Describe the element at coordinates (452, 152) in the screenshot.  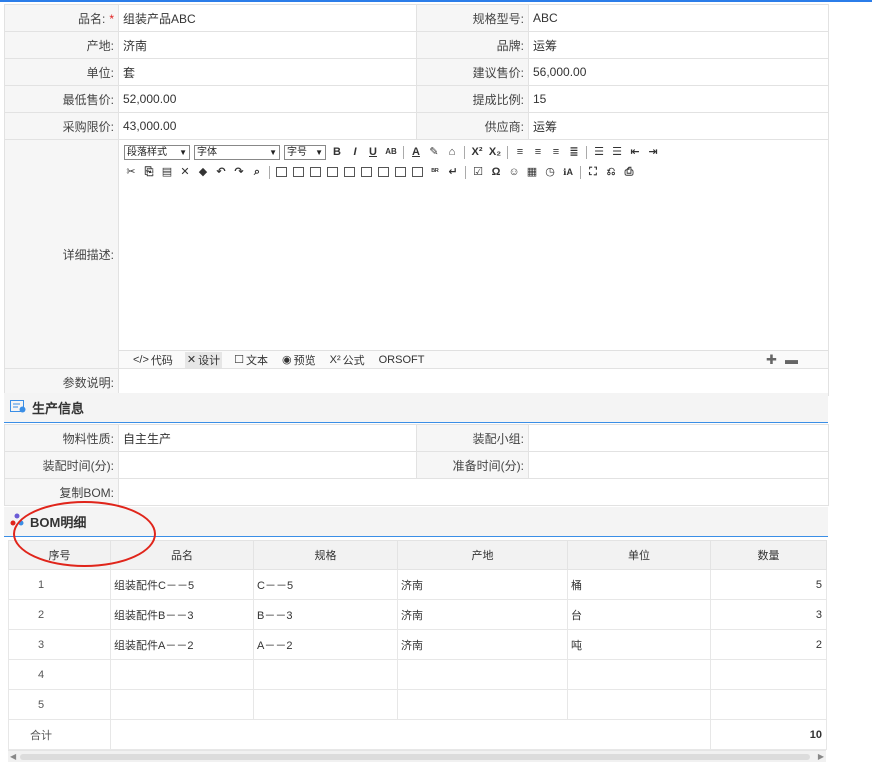
I see `format-paint-icon: ⌂` at that location.